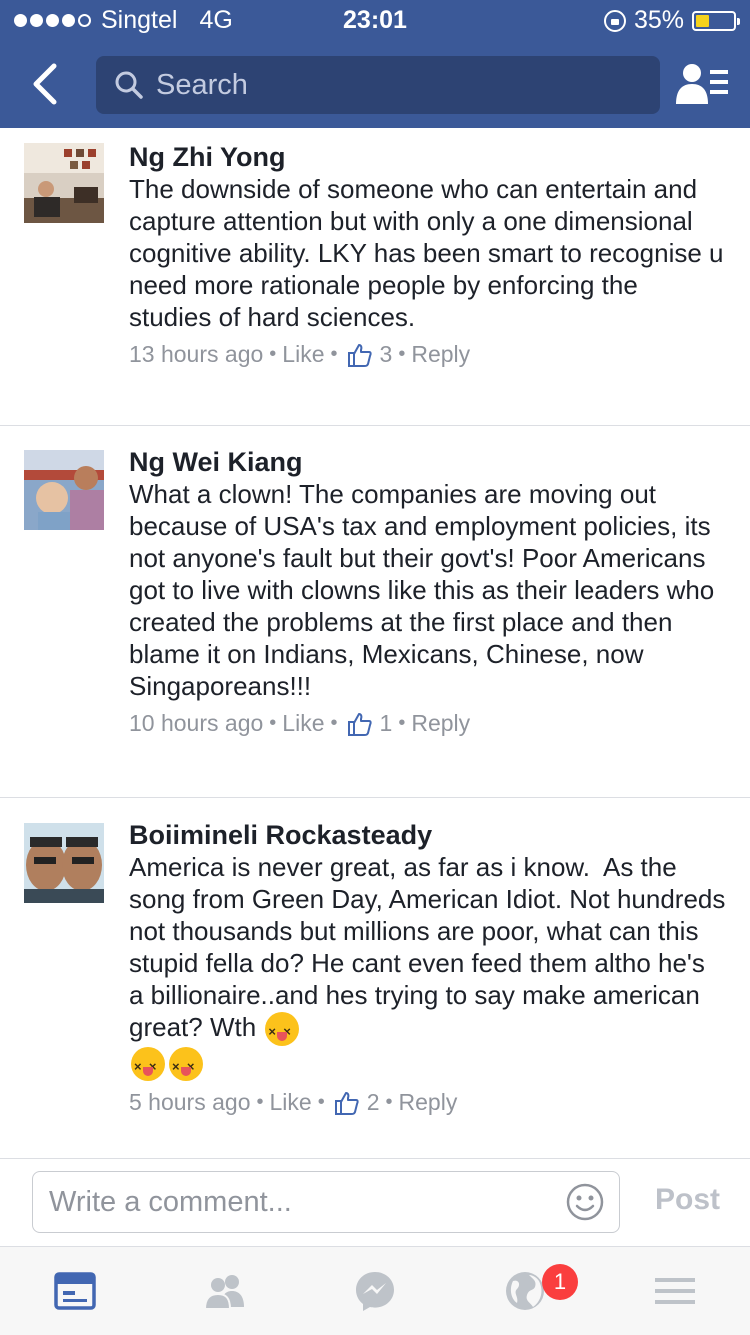 The image size is (750, 1335). I want to click on navigation-bar: Search, so click(375, 84).